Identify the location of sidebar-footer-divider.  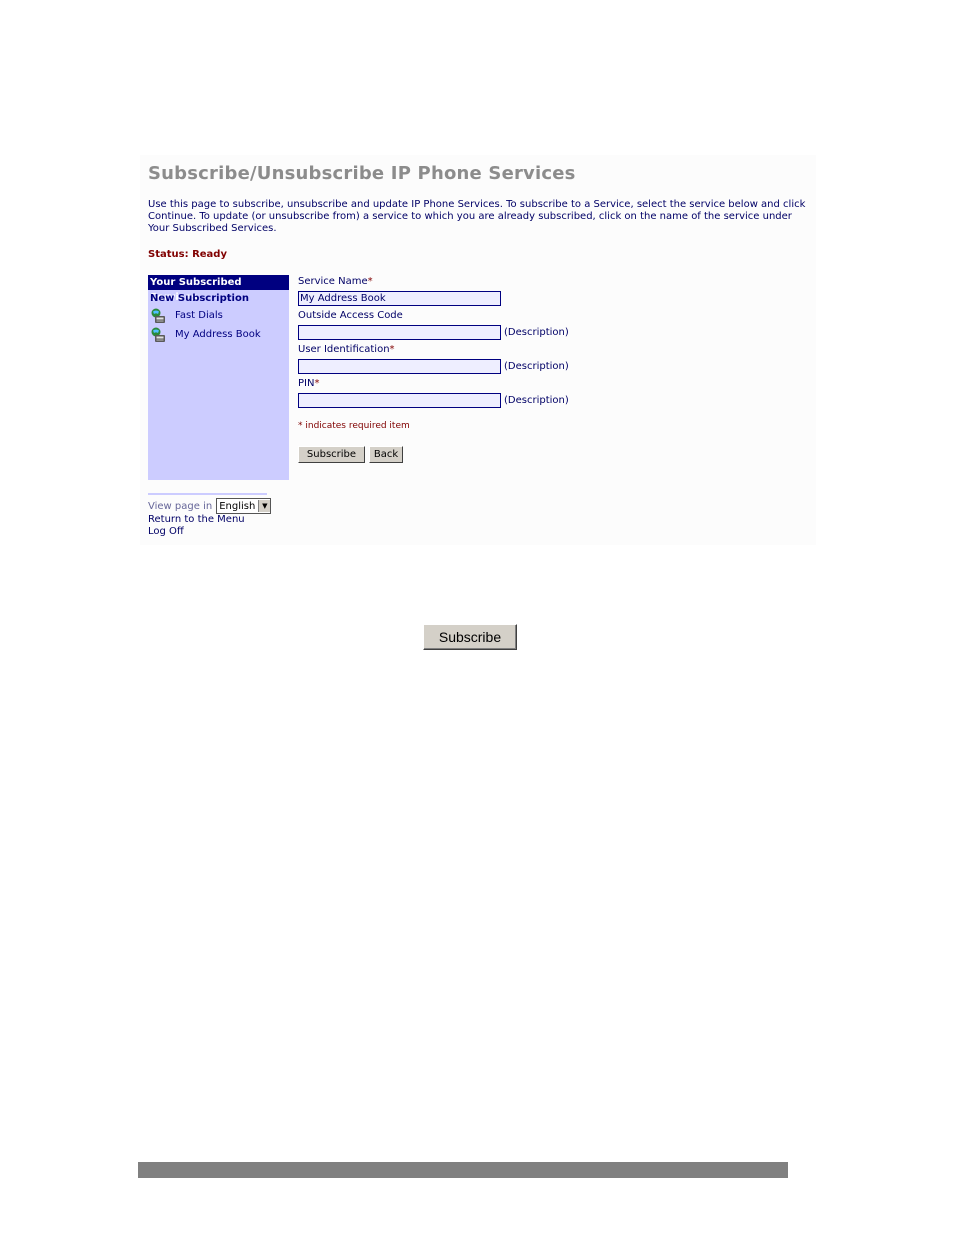
(207, 494).